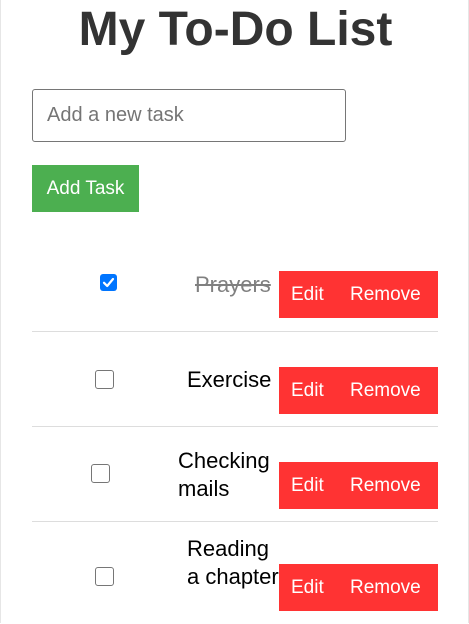  Describe the element at coordinates (85, 188) in the screenshot. I see `add-task-button: Add Task` at that location.